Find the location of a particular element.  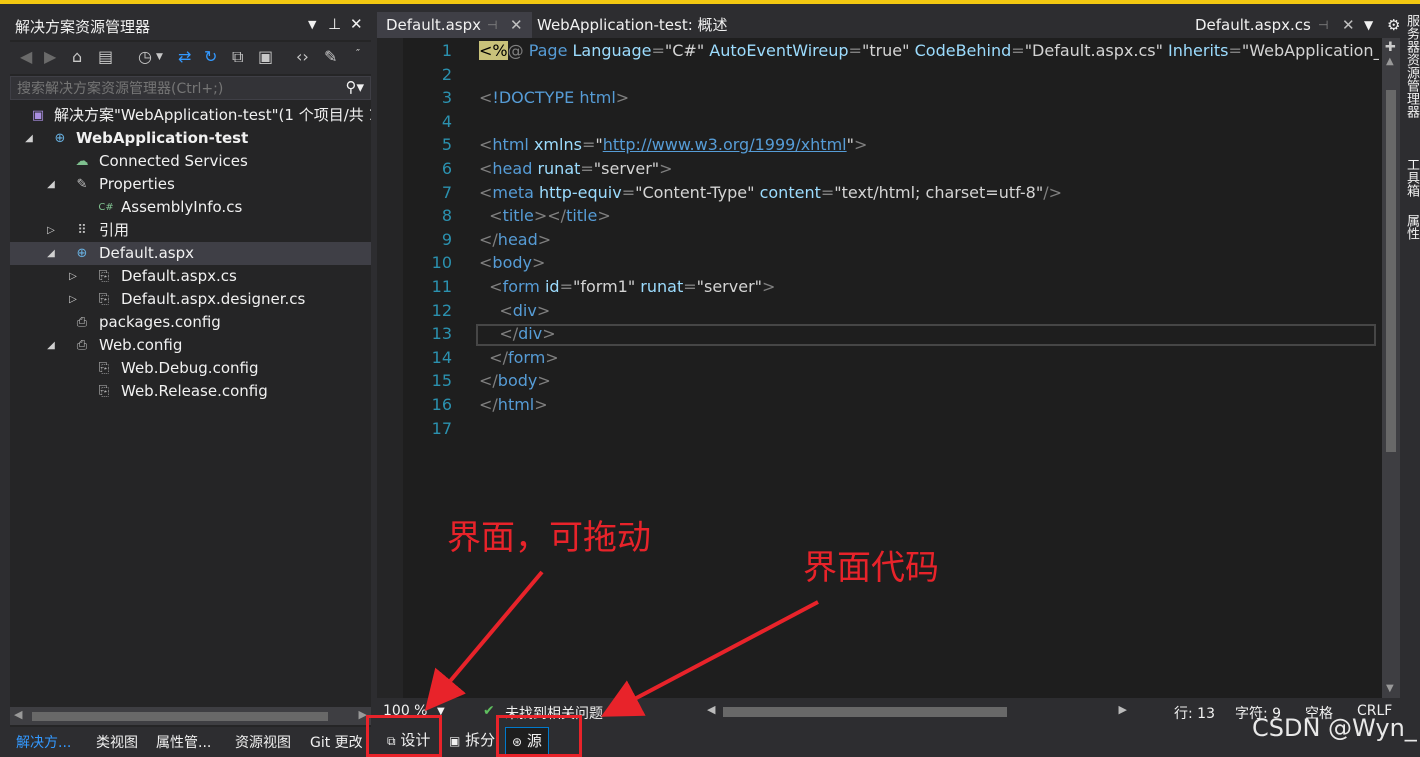

solution-explorer-toolbar: ◀ ▶ ⌂ ▤ ◷ ▼ ⇄ ↻ ⧉ ▣ ‹› ✎ ″ is located at coordinates (190, 58).